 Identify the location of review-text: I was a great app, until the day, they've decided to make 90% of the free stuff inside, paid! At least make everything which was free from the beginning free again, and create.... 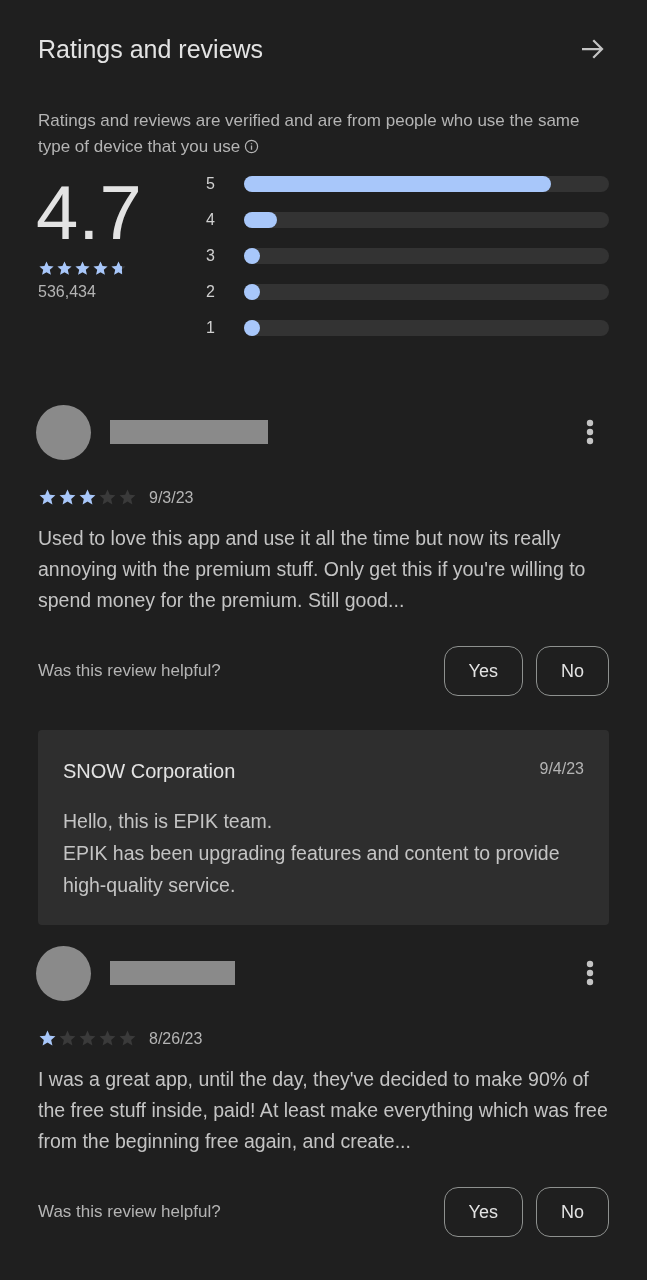
(323, 1110).